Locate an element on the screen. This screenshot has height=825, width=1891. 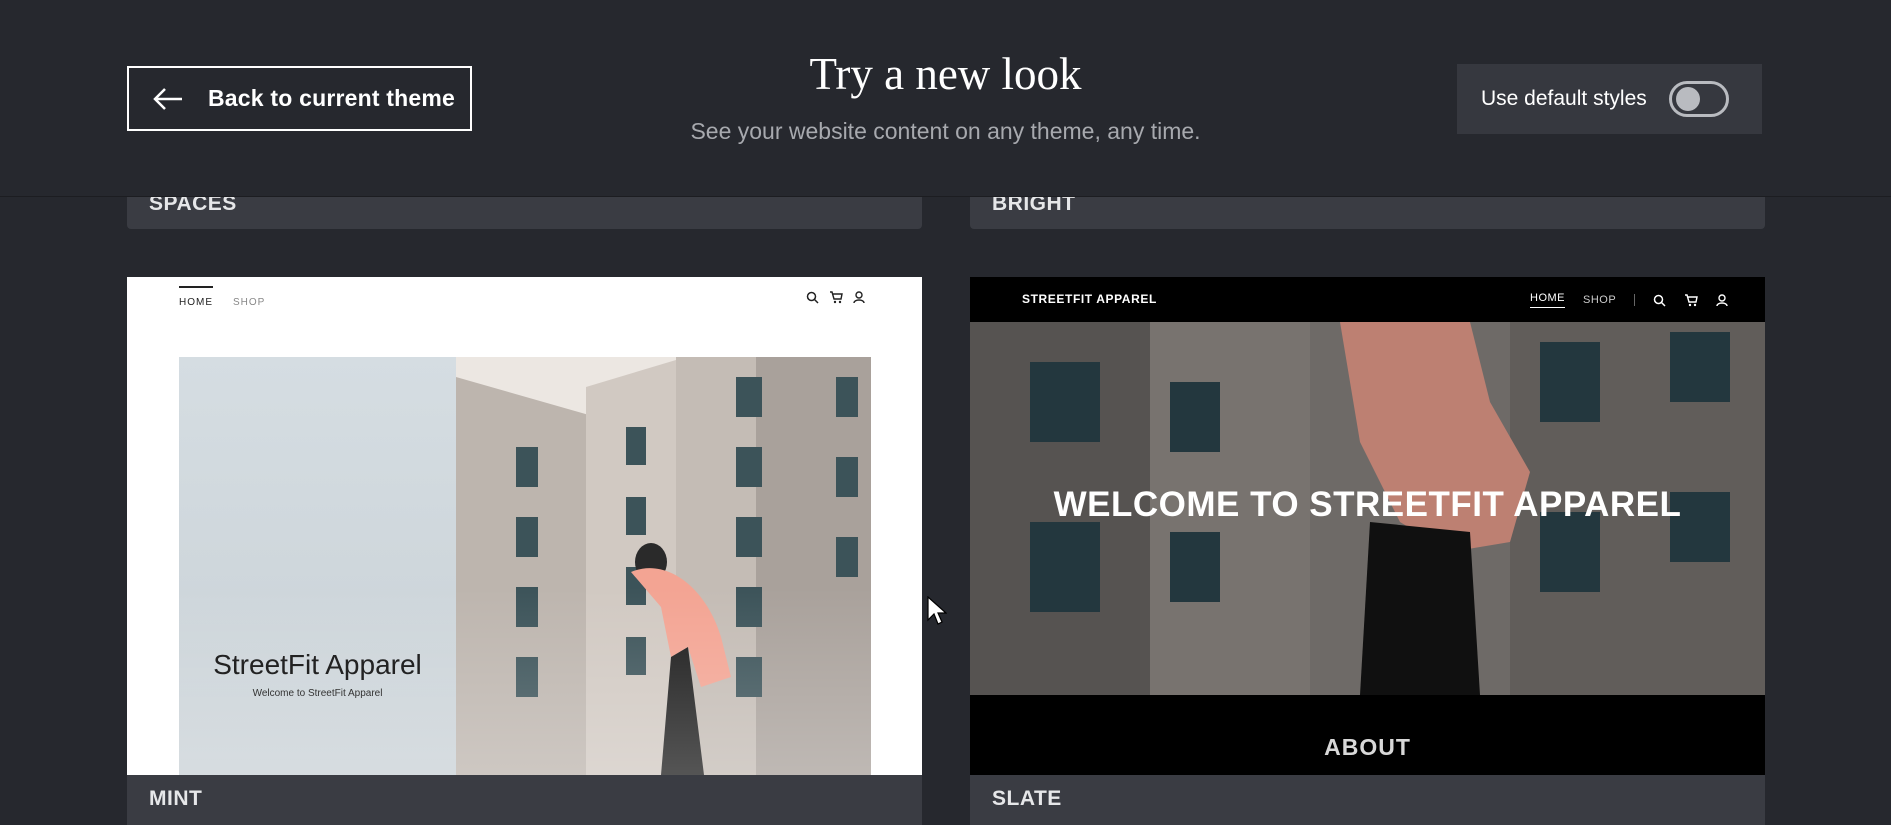
theme-card-spaces: SPACES is located at coordinates (524, 210).